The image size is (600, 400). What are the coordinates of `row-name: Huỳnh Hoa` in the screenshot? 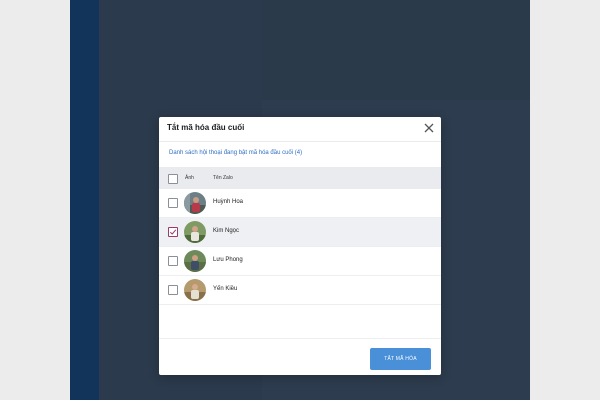 It's located at (228, 202).